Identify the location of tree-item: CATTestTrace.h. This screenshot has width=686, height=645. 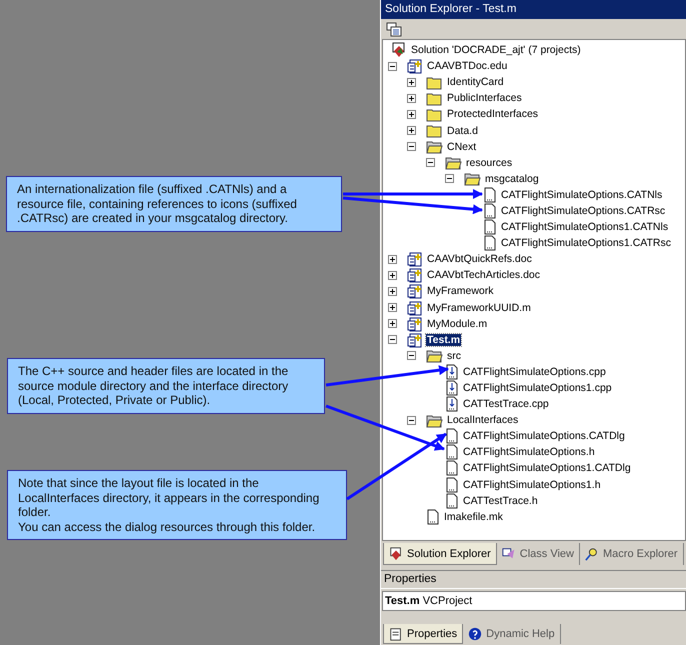
(500, 500).